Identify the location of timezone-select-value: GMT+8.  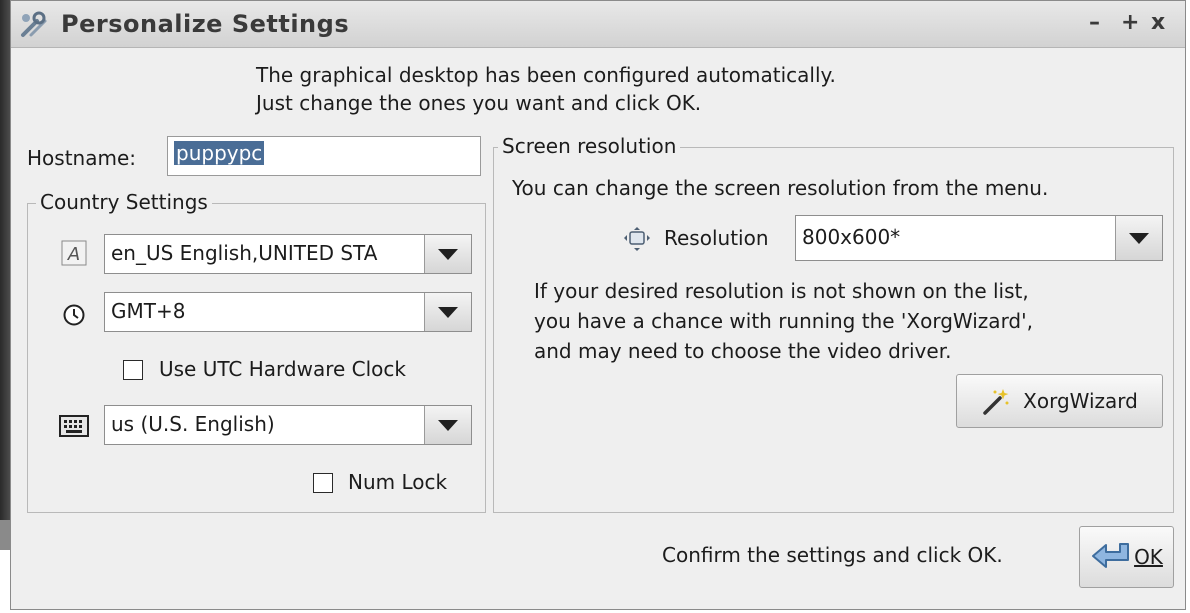
(148, 311).